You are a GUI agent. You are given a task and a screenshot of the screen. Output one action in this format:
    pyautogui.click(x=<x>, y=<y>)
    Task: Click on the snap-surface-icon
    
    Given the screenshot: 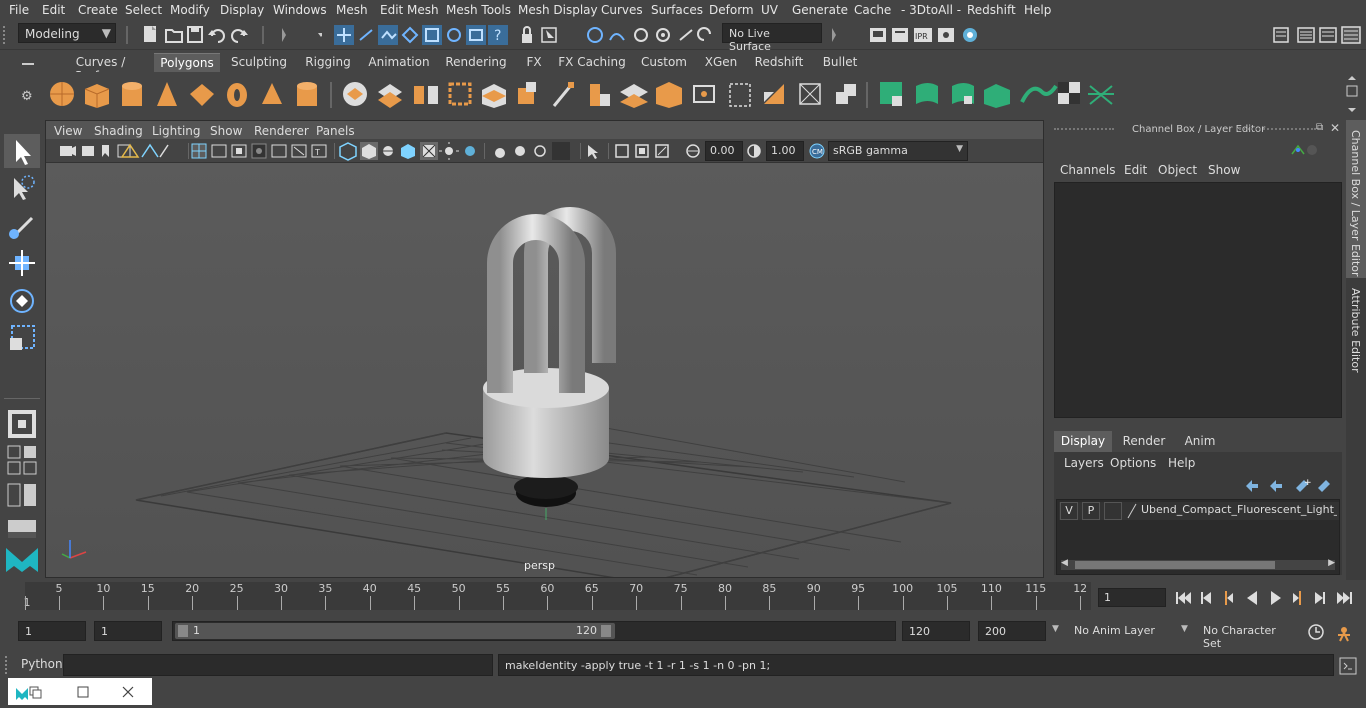 What is the action you would take?
    pyautogui.click(x=663, y=35)
    